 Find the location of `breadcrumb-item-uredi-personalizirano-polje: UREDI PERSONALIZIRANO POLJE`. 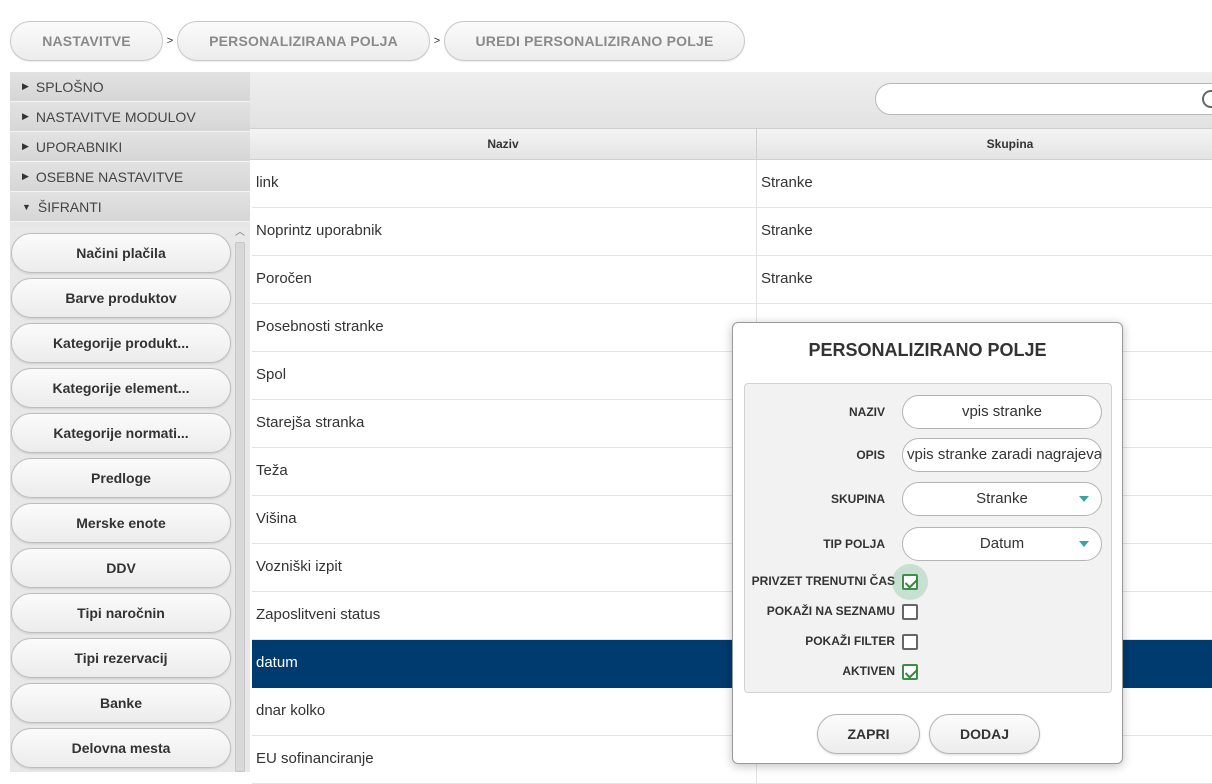

breadcrumb-item-uredi-personalizirano-polje: UREDI PERSONALIZIRANO POLJE is located at coordinates (594, 41).